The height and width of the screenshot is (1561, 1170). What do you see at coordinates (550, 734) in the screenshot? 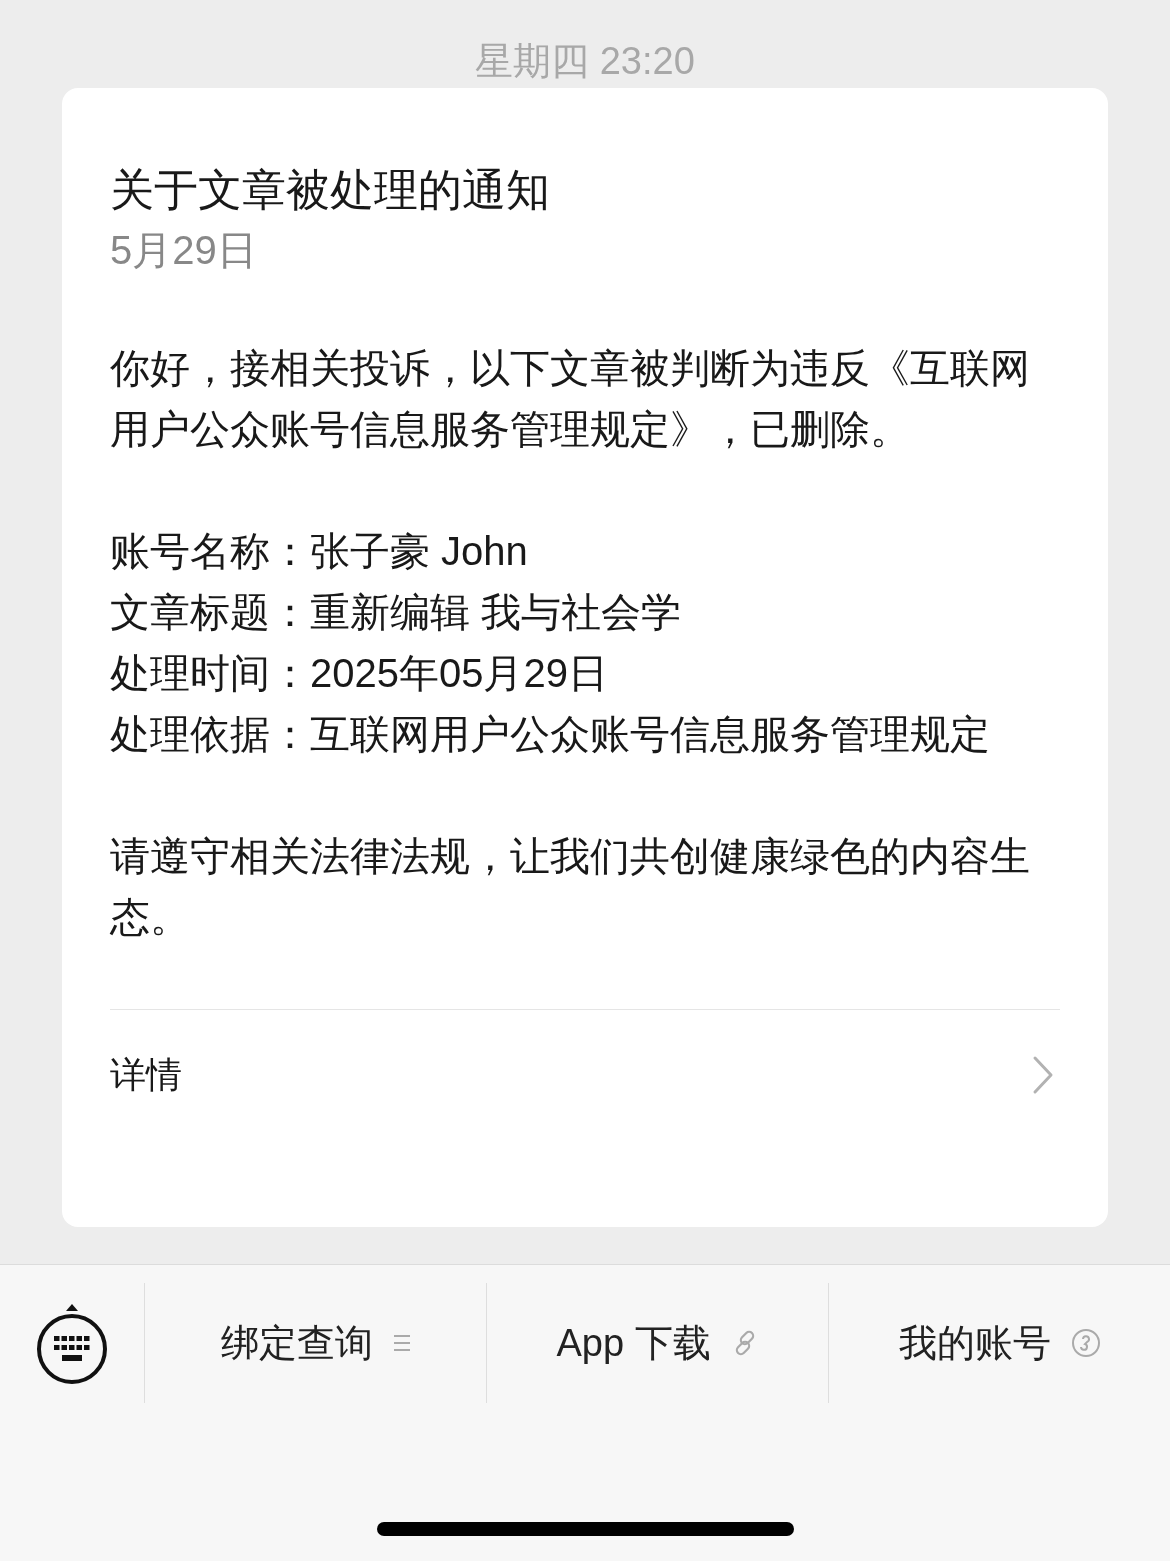
I see `notification-text: 处理依据：互联网用户公众账号信息服务管理规定` at bounding box center [550, 734].